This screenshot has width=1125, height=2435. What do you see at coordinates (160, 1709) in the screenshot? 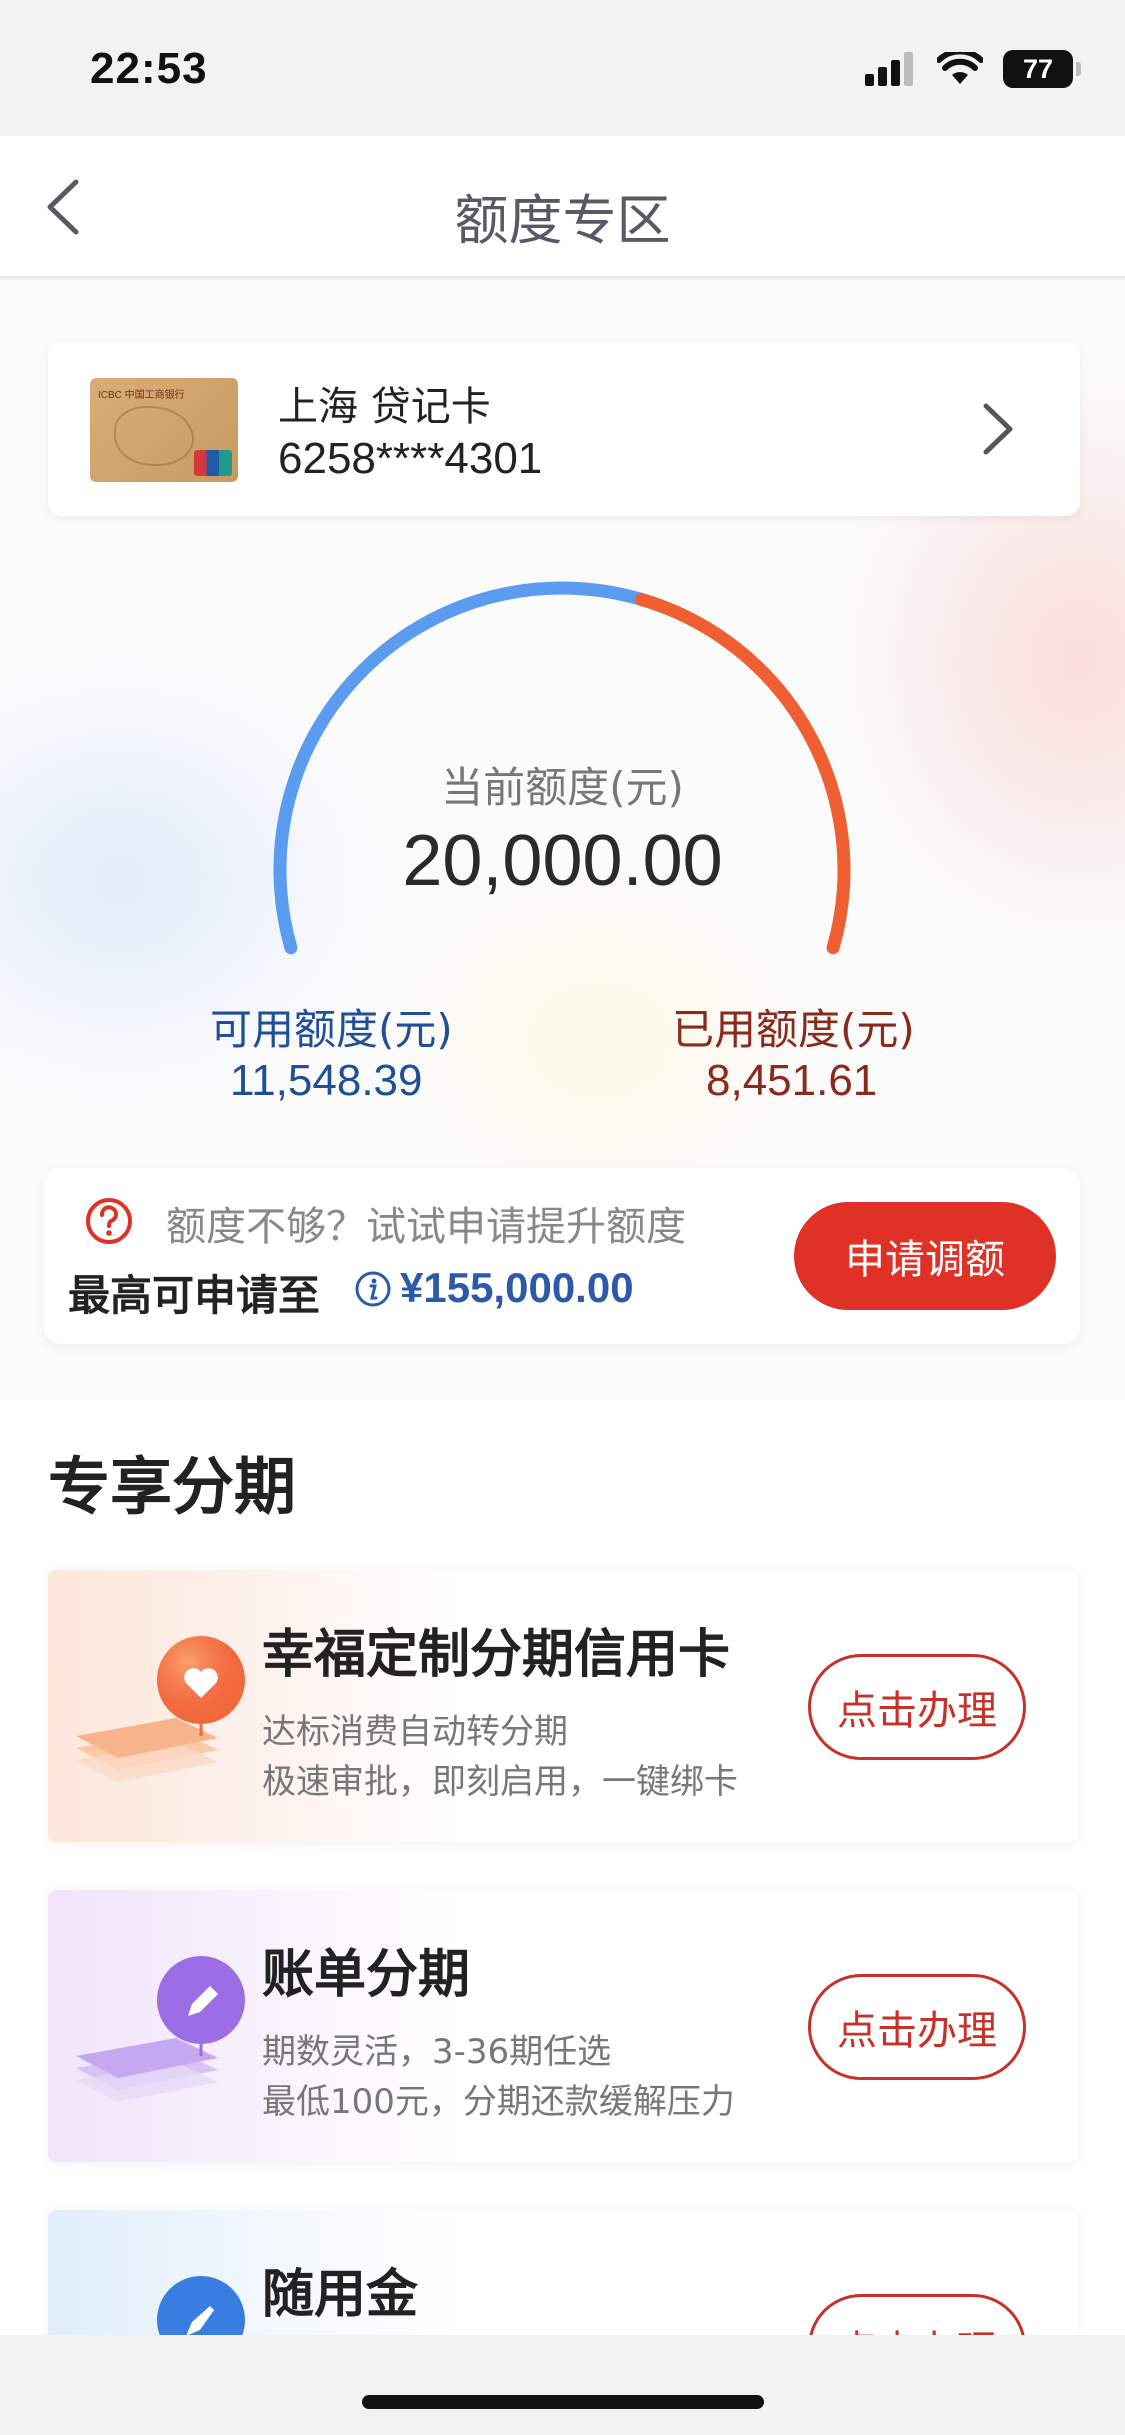
I see `heart-icon` at bounding box center [160, 1709].